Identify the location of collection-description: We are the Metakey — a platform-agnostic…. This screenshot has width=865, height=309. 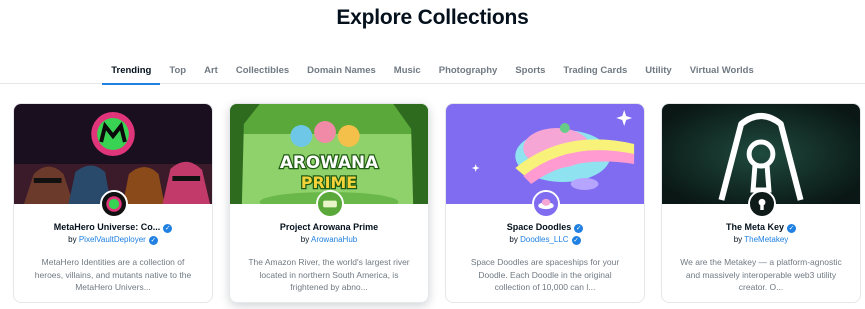
(761, 274).